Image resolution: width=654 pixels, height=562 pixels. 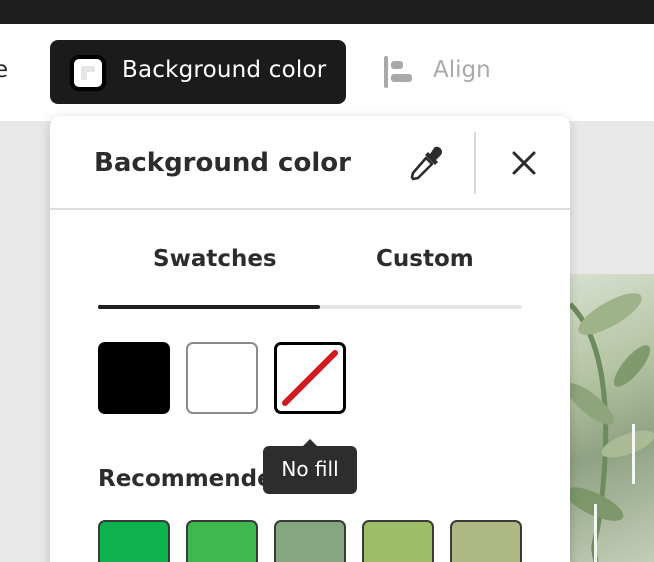 I want to click on no-fill-tooltip: No fill, so click(x=310, y=466).